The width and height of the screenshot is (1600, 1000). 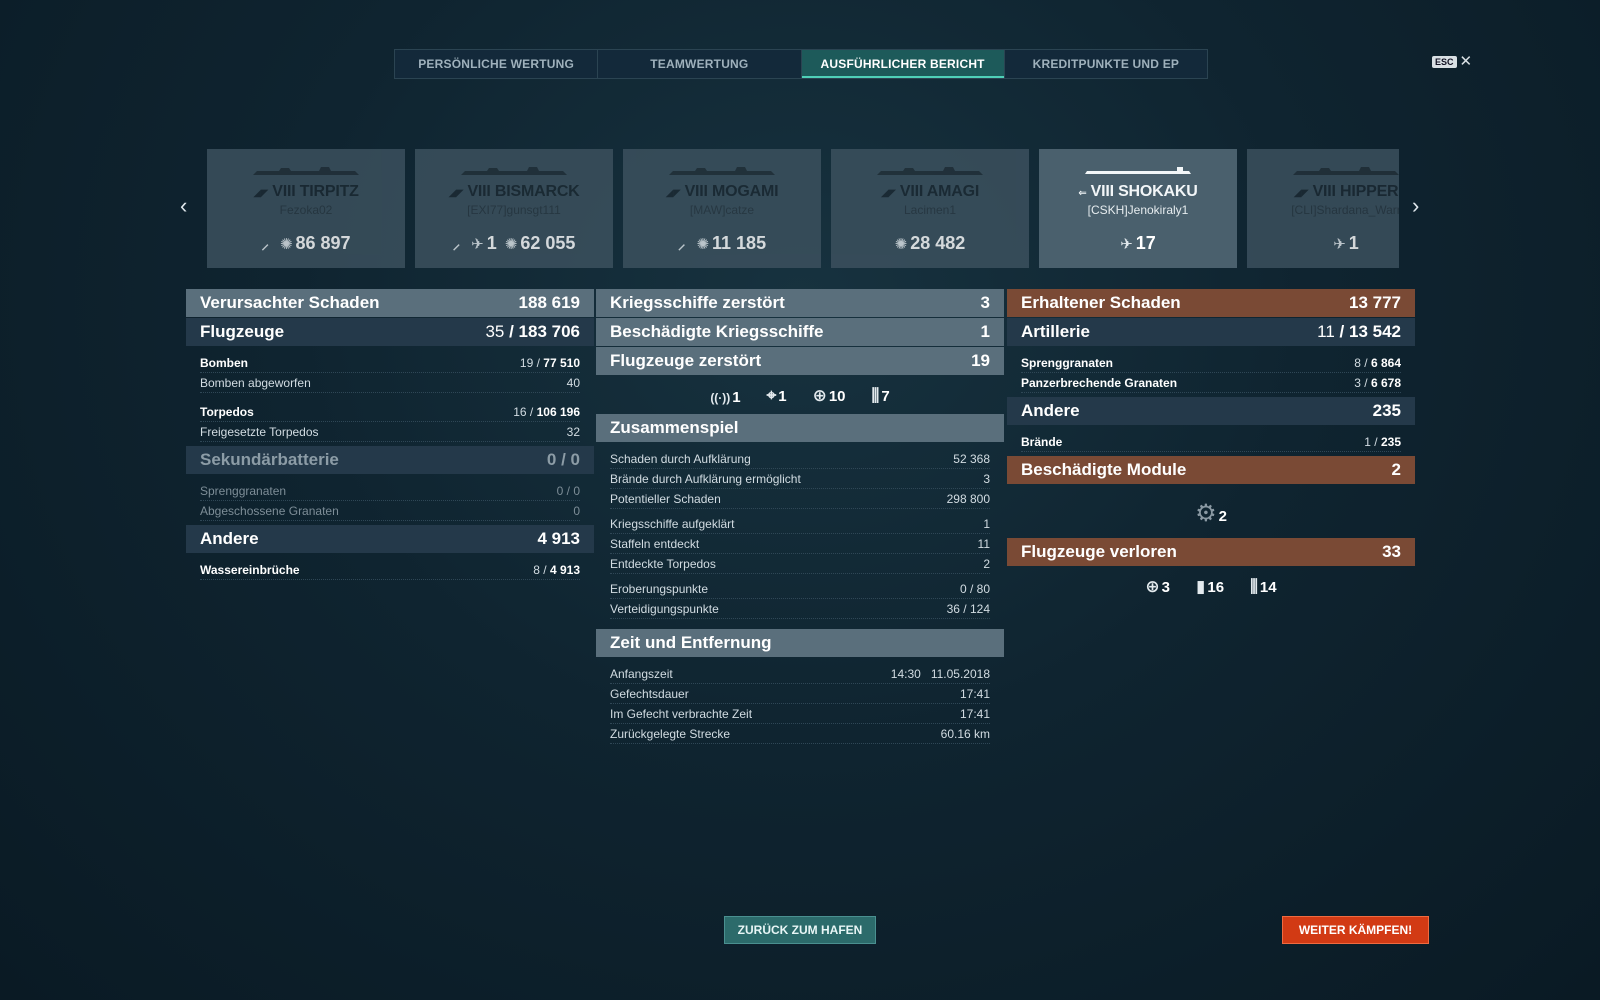 I want to click on damaged-modules-breakdown: ⚙ 2, so click(x=1211, y=511).